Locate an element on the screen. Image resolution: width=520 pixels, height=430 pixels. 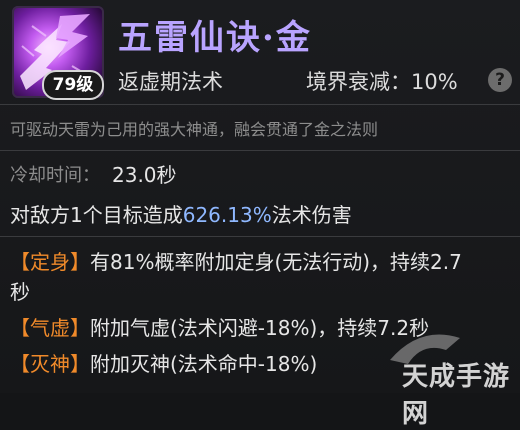
watermark-text: 天成手游网 is located at coordinates (456, 395).